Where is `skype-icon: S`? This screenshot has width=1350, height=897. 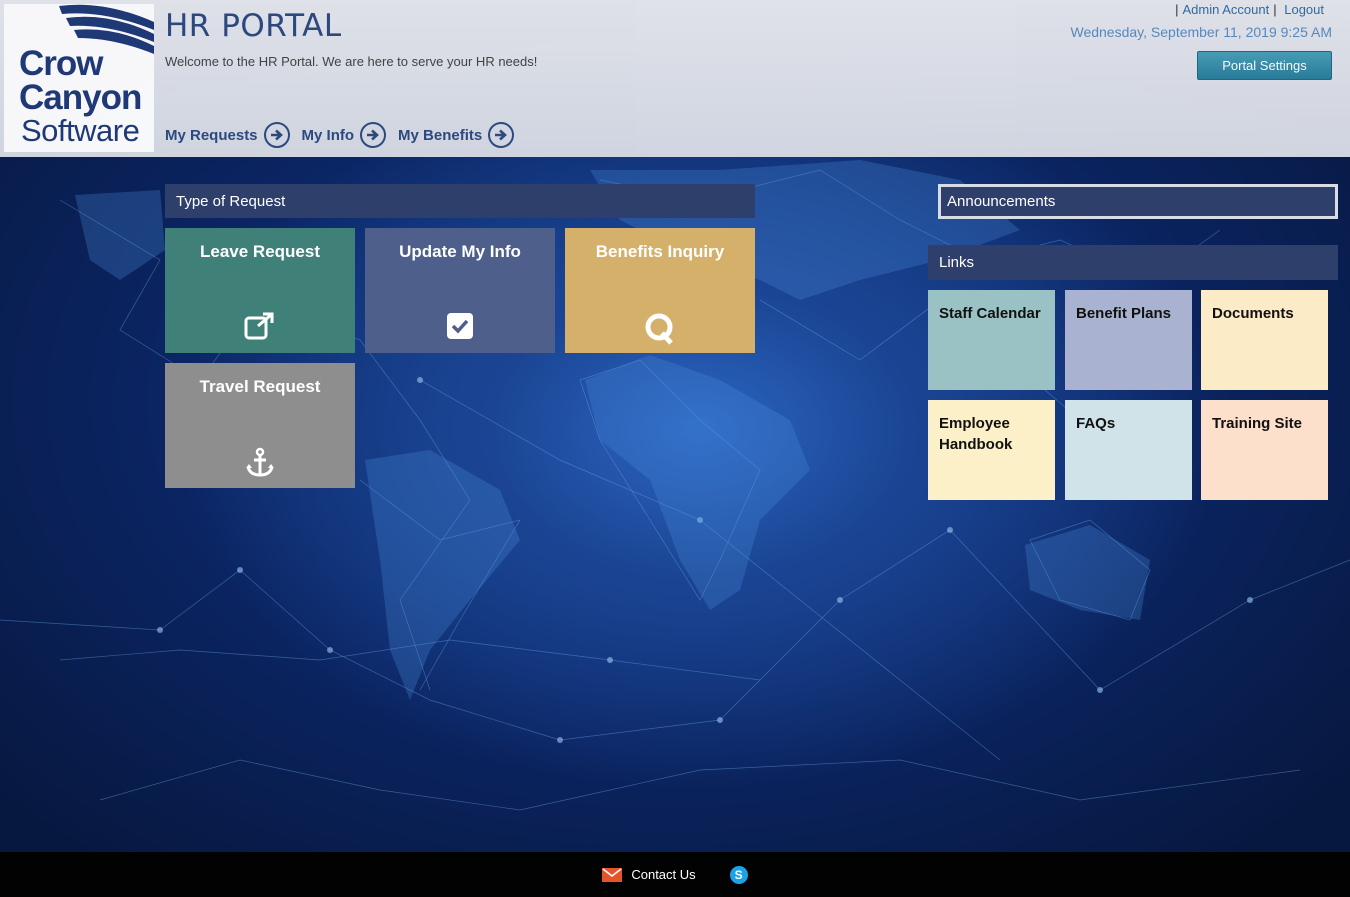 skype-icon: S is located at coordinates (738, 874).